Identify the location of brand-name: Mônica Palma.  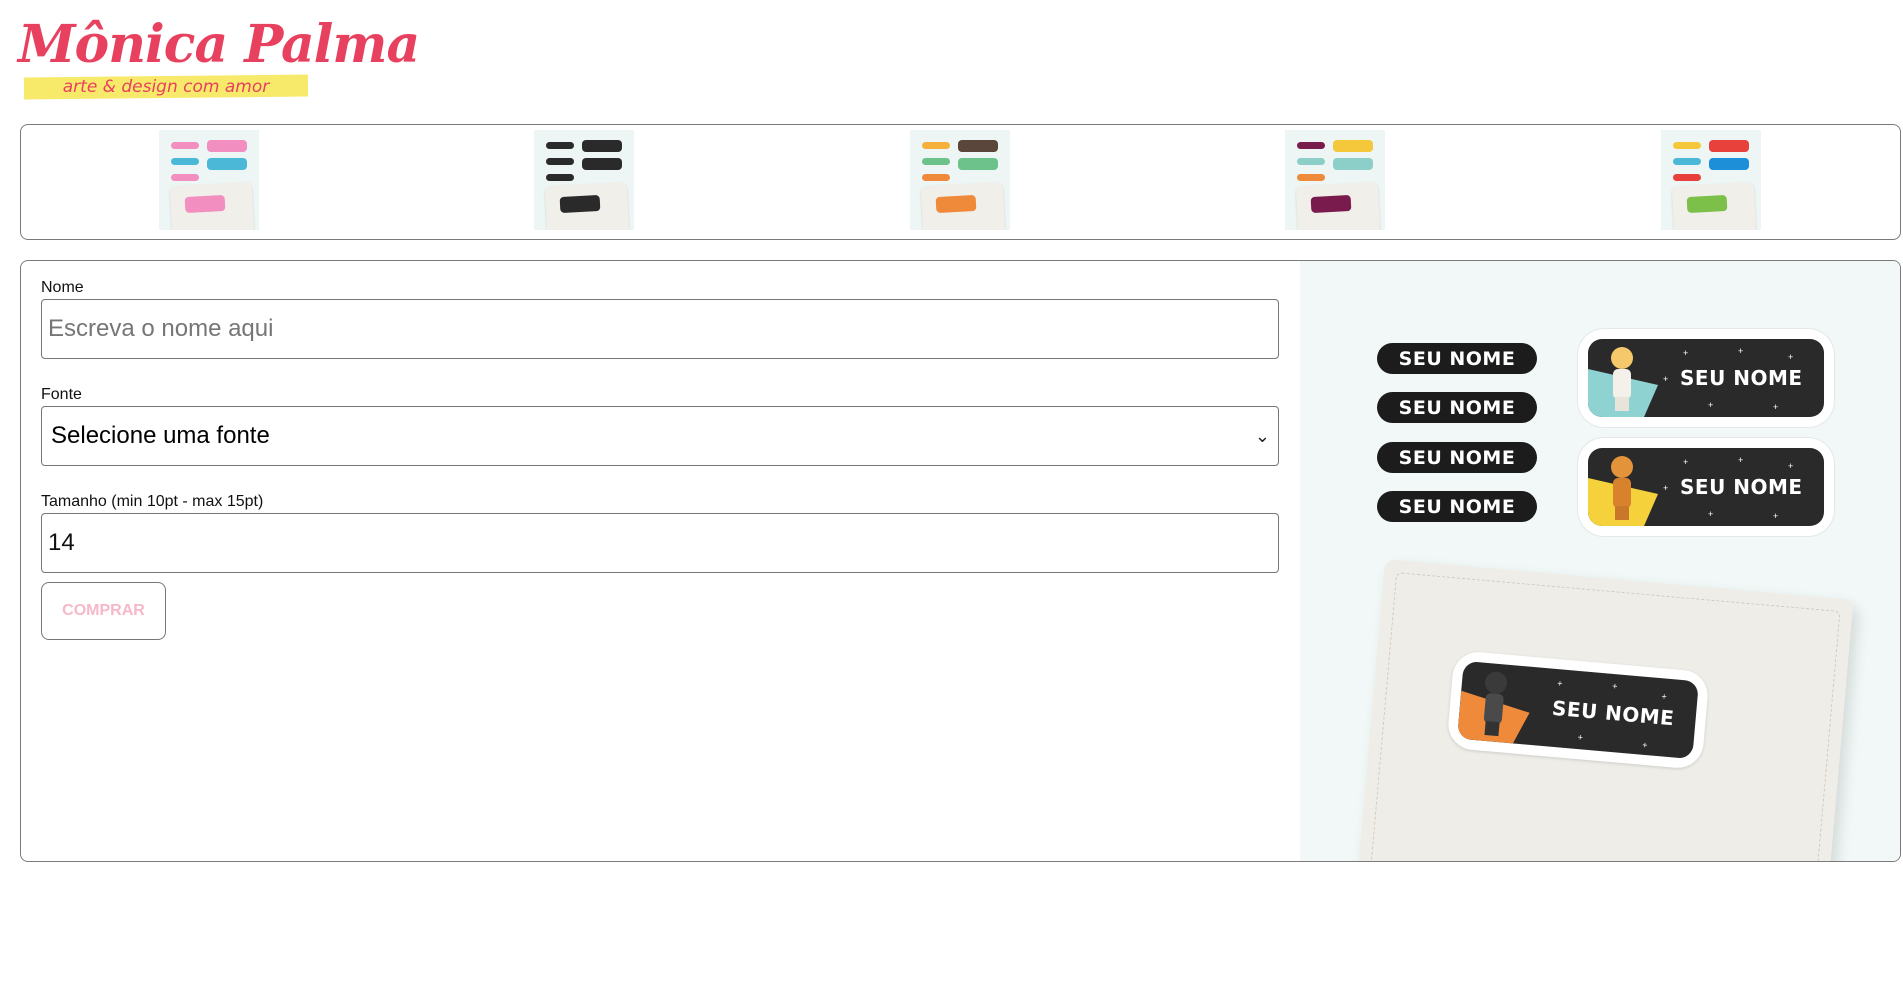
(219, 44).